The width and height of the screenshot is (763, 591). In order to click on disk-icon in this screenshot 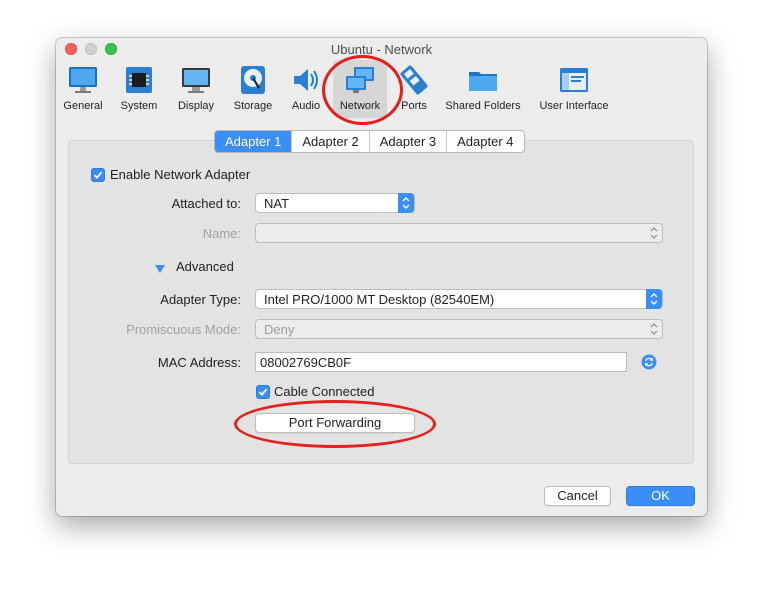, I will do `click(253, 80)`.